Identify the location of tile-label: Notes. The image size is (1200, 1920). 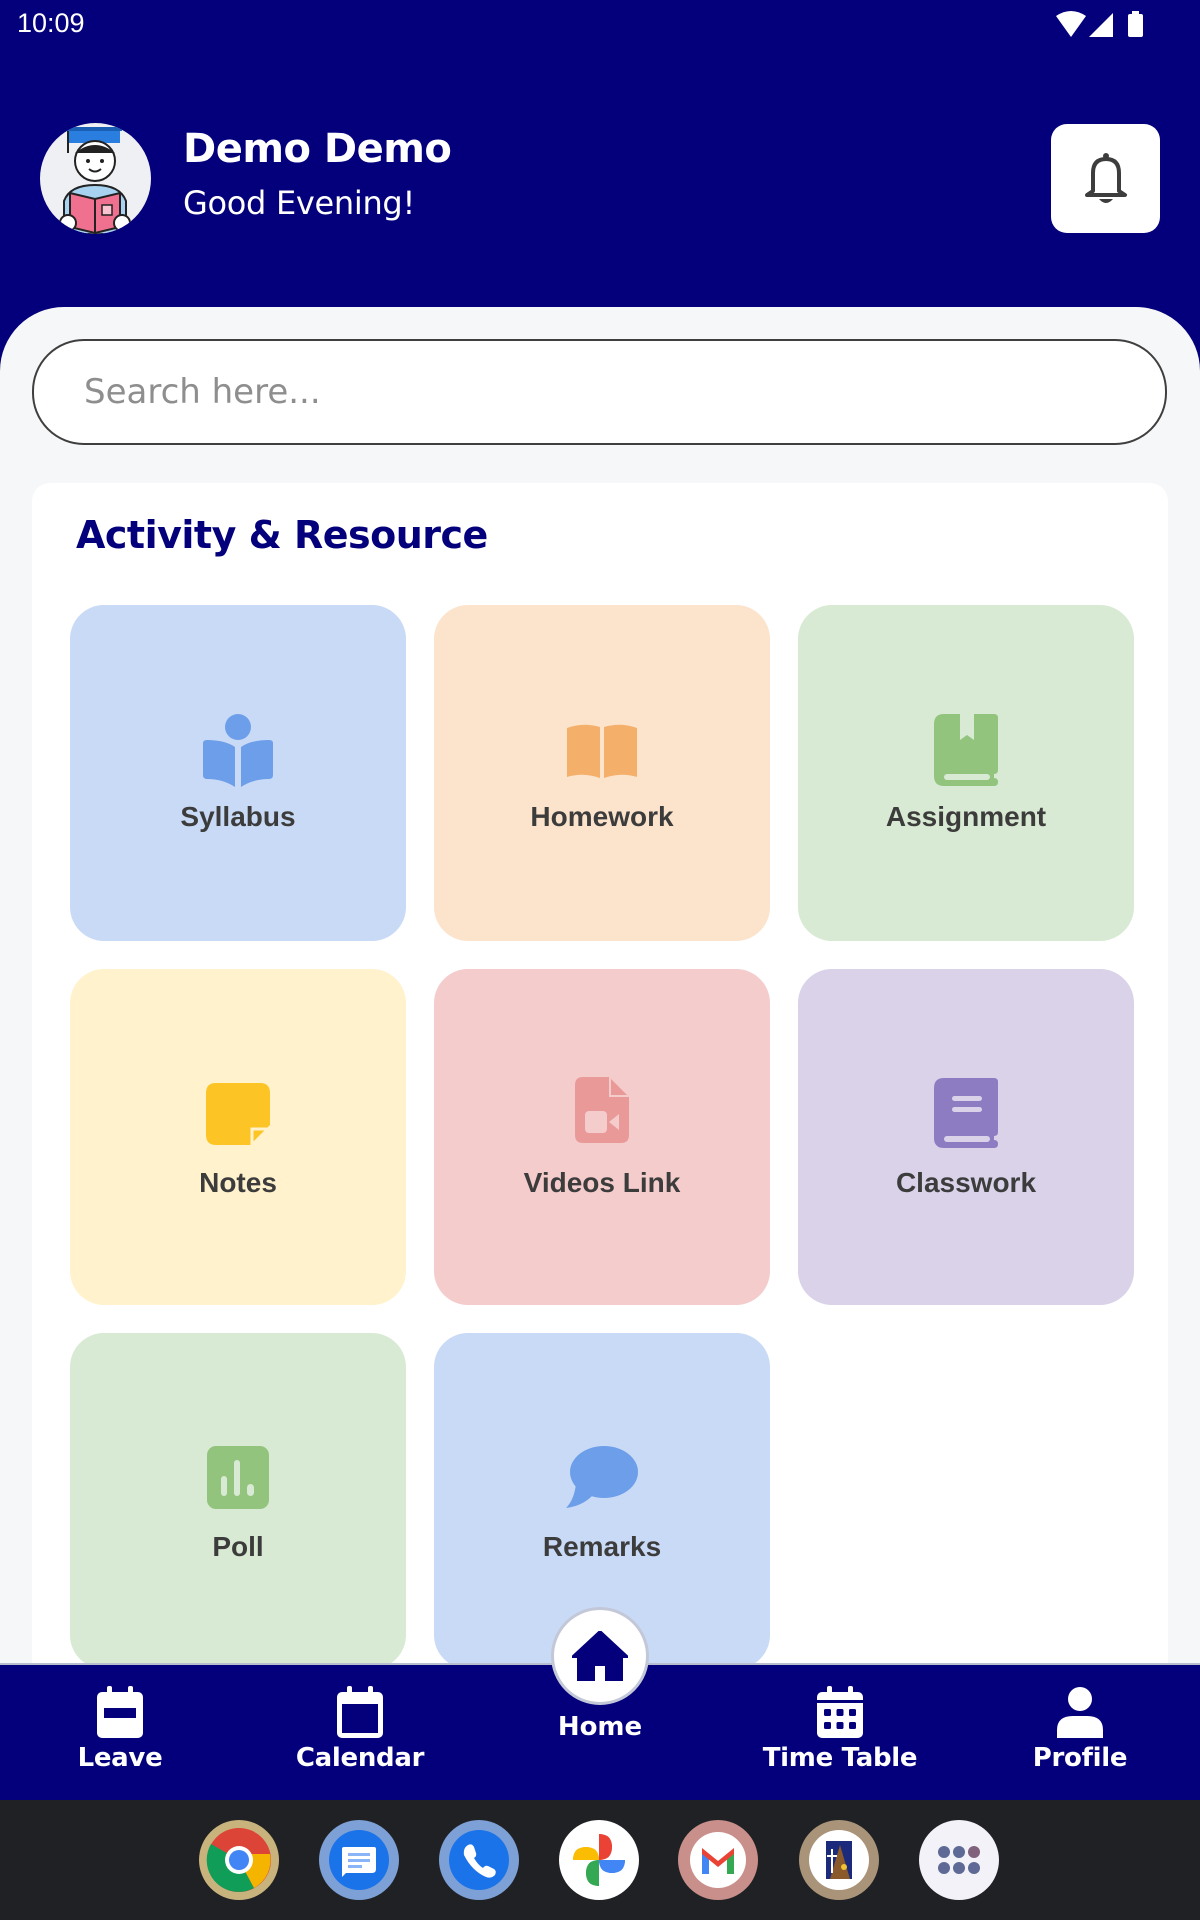
(238, 1182).